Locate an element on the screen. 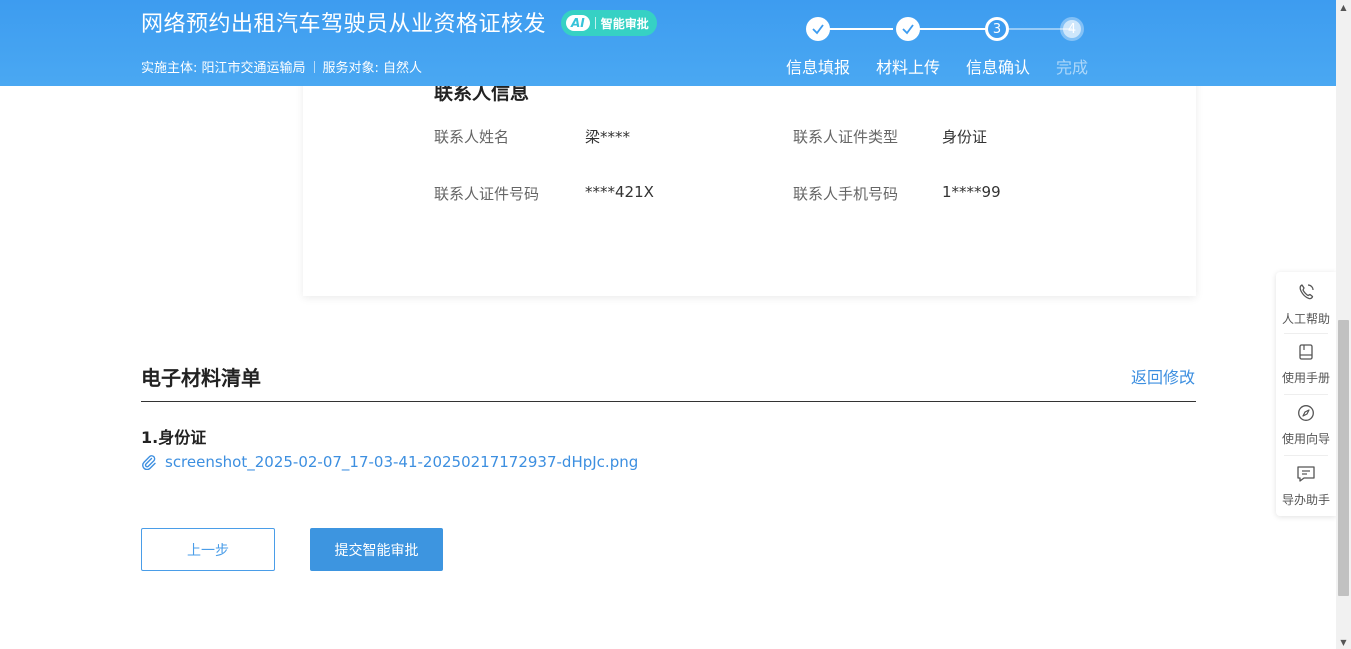 The width and height of the screenshot is (1351, 649). contact-id-type-label: 联系人证件类型 is located at coordinates (846, 137).